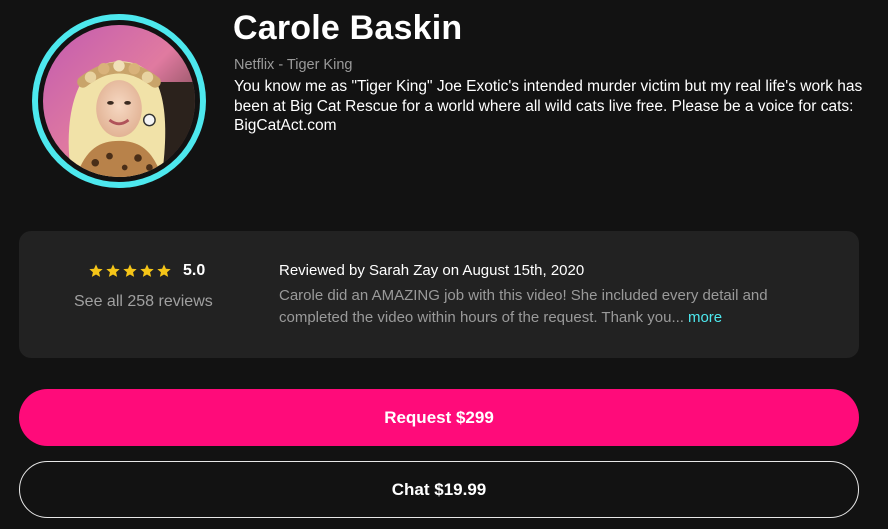 The image size is (888, 529). I want to click on rating-value: 5.0, so click(194, 270).